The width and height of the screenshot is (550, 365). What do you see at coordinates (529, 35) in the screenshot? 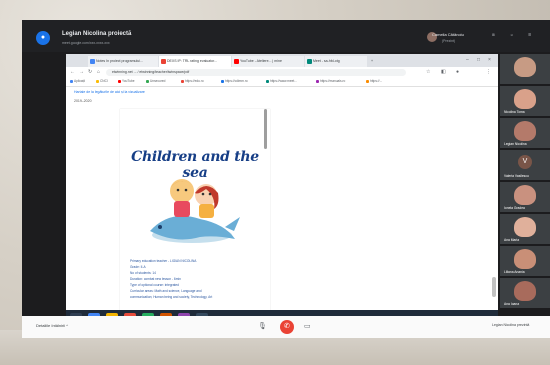
I see `chat-icon: ☰` at bounding box center [529, 35].